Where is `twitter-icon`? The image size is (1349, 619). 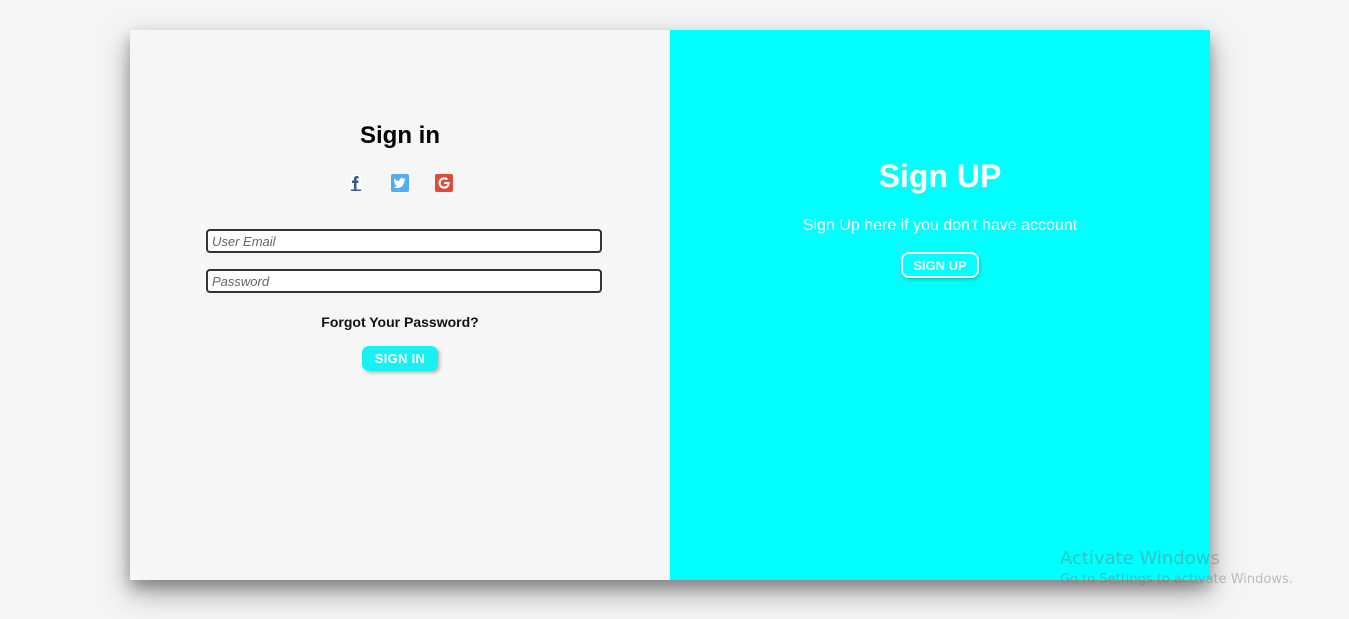
twitter-icon is located at coordinates (400, 183).